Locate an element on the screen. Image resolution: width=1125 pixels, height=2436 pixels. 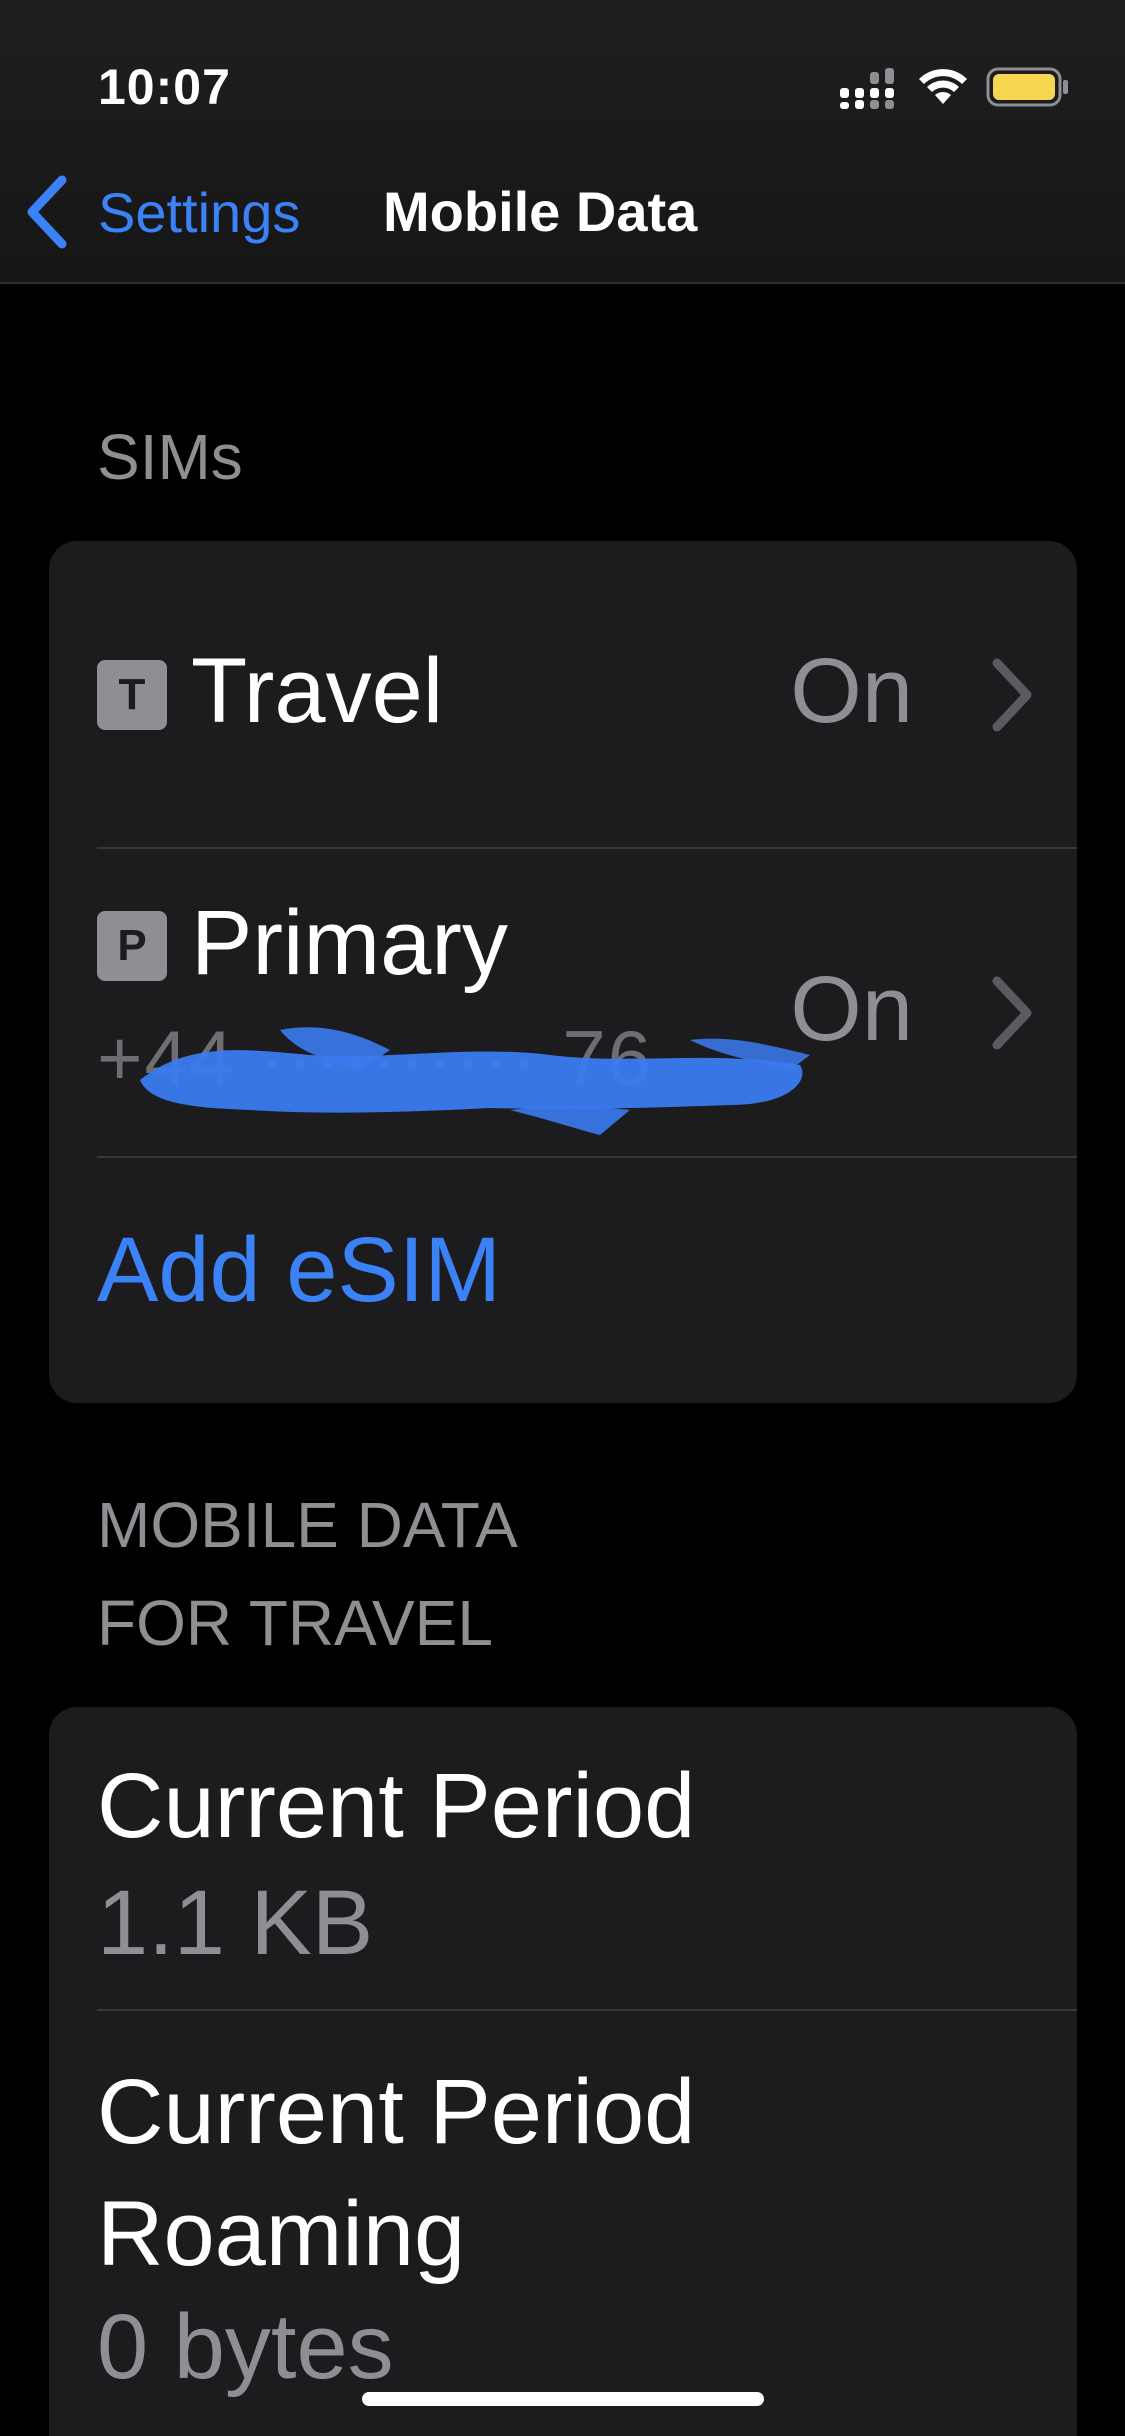
home-indicator is located at coordinates (563, 2399).